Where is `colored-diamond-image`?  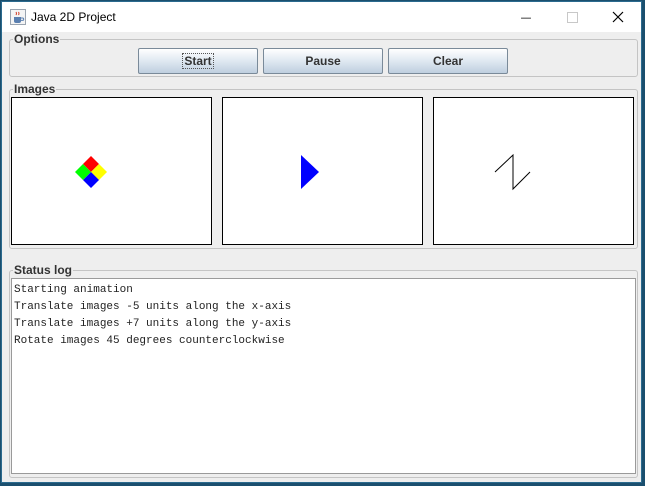
colored-diamond-image is located at coordinates (91, 172).